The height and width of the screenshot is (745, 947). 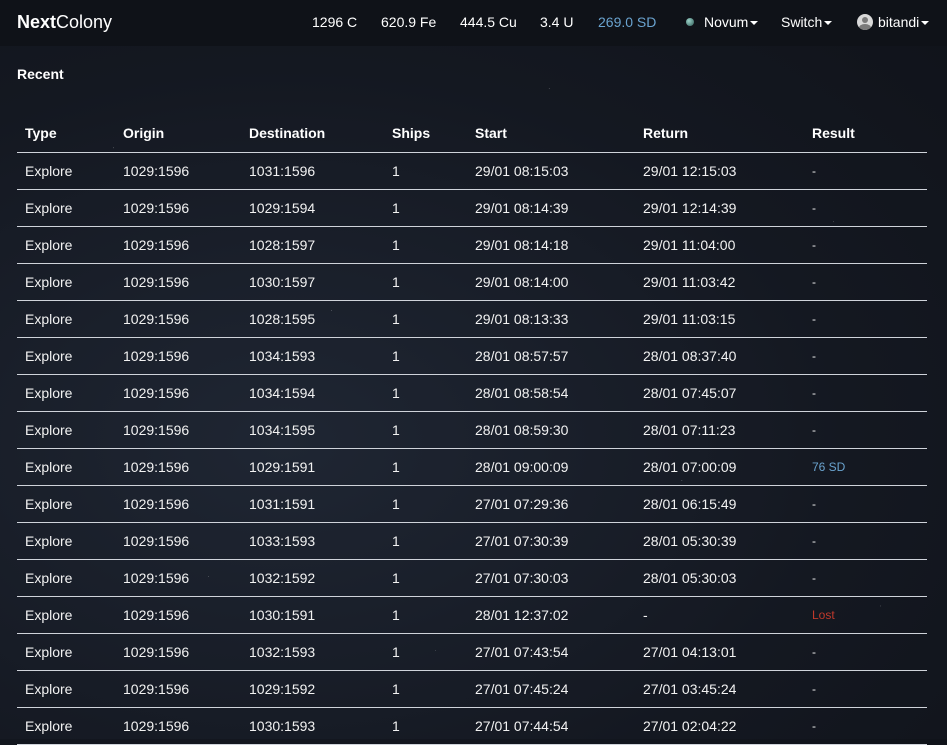 I want to click on user-avatar-icon, so click(x=865, y=22).